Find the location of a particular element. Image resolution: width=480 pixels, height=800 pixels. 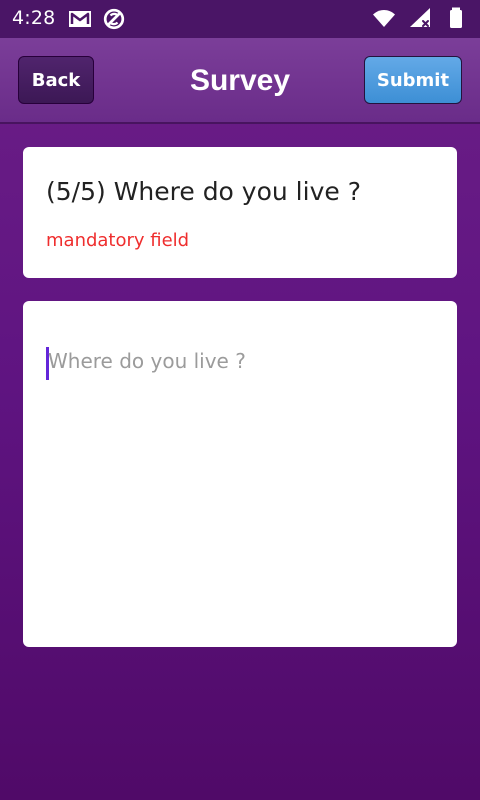

back-button: Back is located at coordinates (56, 80).